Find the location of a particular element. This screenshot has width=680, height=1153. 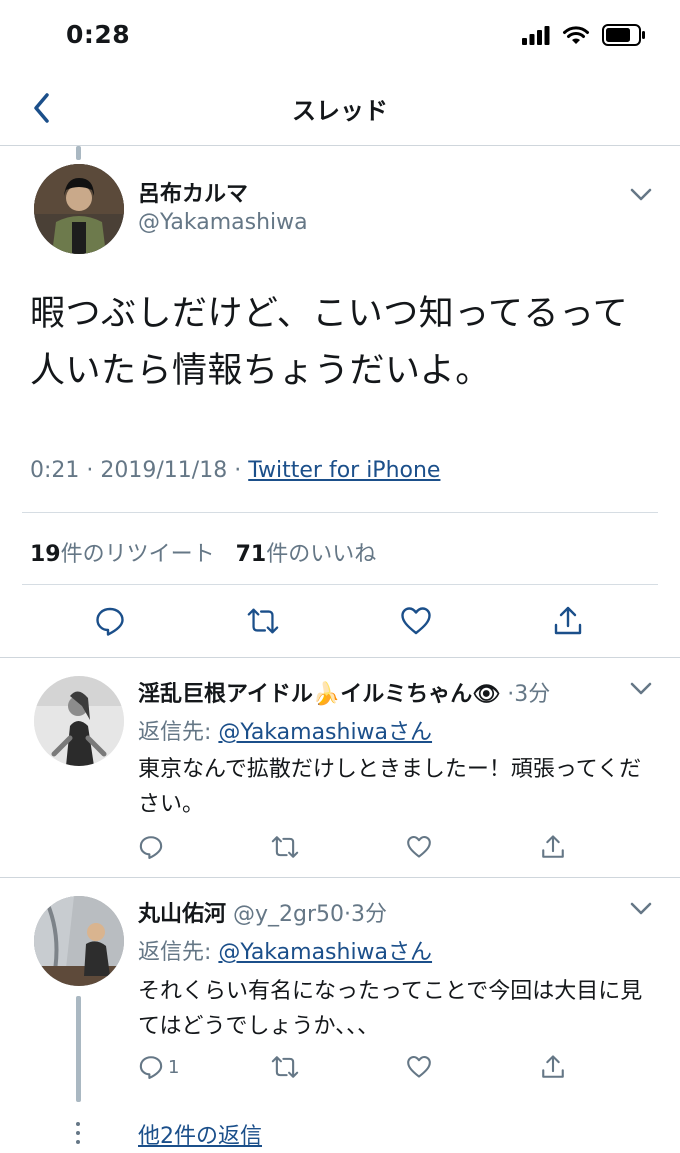

status-icons is located at coordinates (584, 37).